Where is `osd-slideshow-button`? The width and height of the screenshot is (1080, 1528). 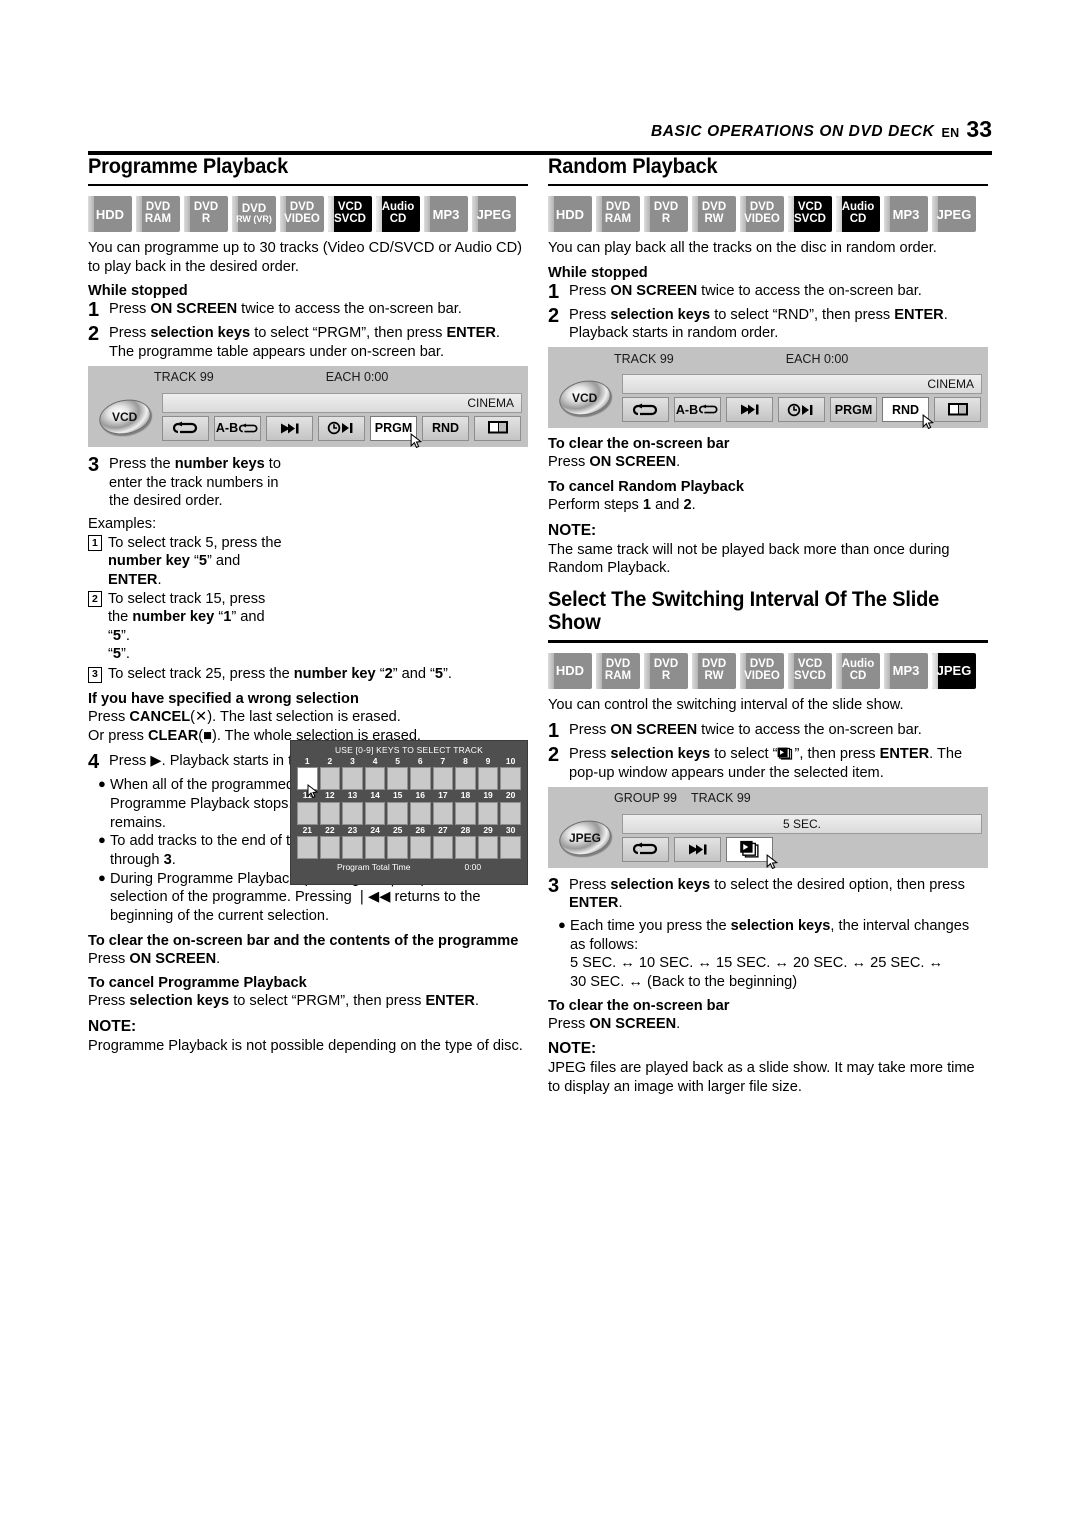
osd-slideshow-button is located at coordinates (752, 852).